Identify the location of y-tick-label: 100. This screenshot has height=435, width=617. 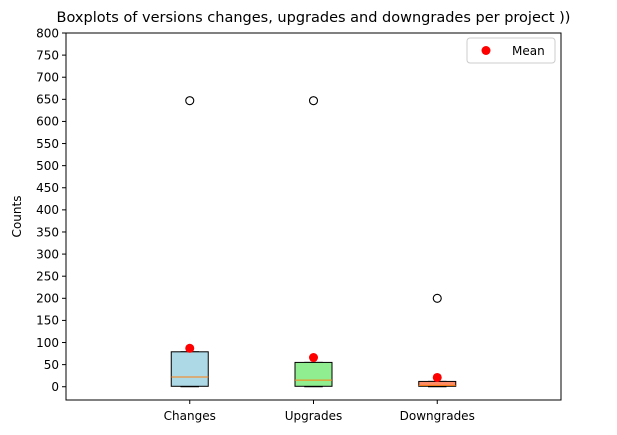
(47, 343).